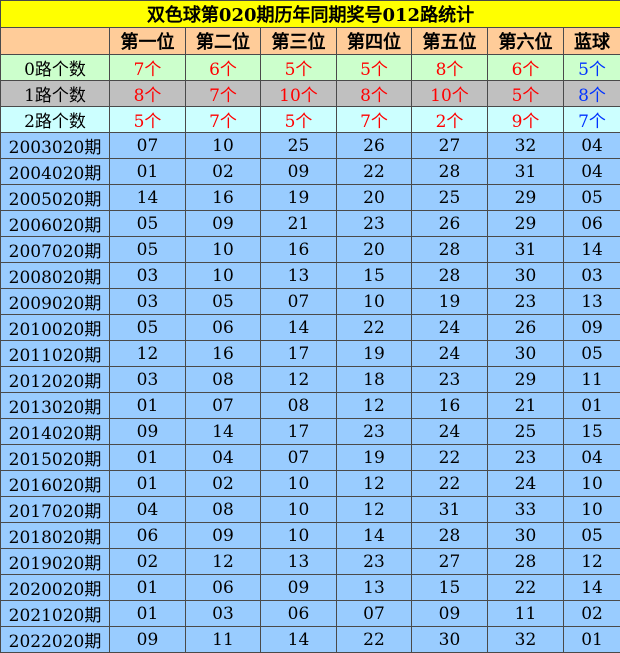 Image resolution: width=620 pixels, height=653 pixels. Describe the element at coordinates (592, 588) in the screenshot. I see `blue-ball-number: 14` at that location.